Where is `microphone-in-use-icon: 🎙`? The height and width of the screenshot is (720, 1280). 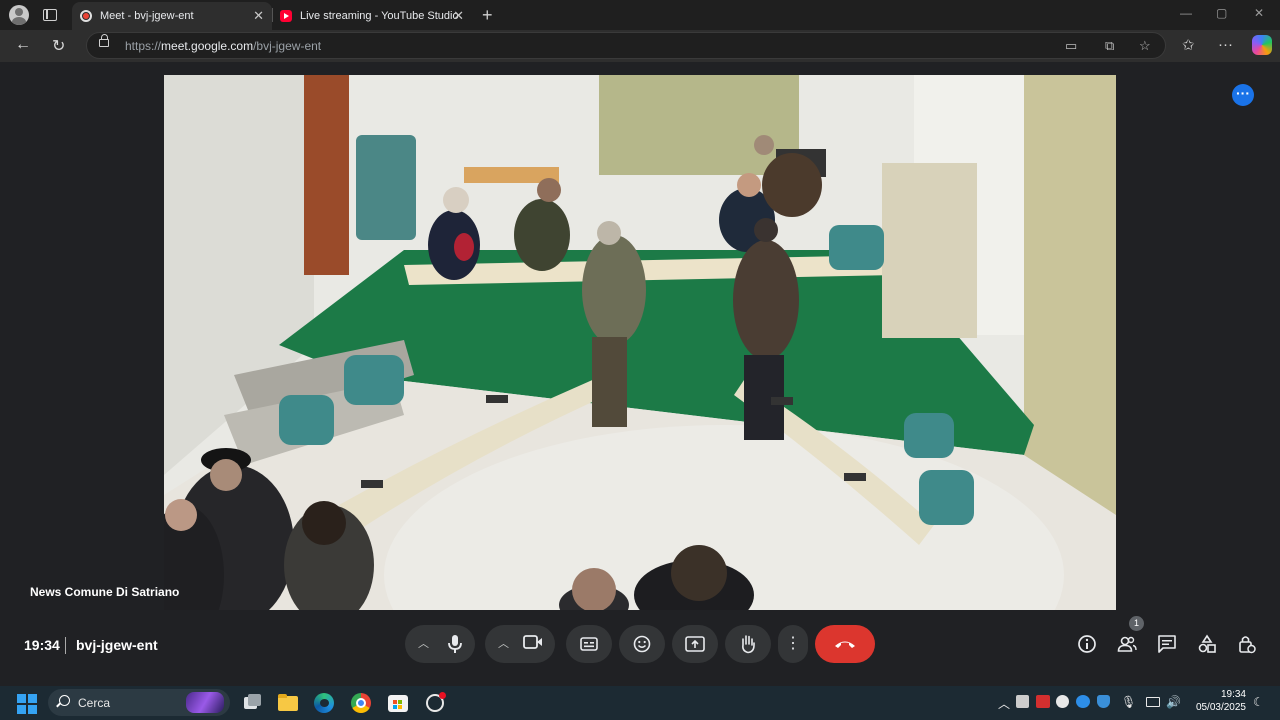 microphone-in-use-icon: 🎙 is located at coordinates (1128, 702).